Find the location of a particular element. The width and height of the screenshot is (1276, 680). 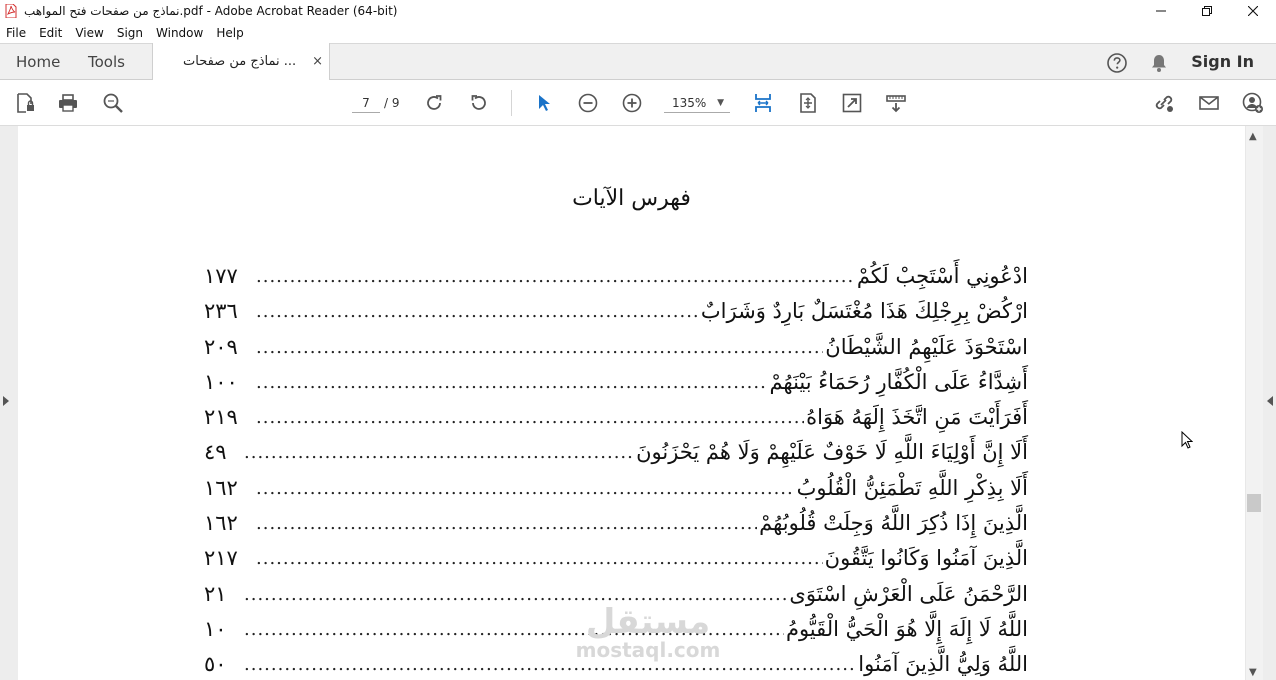

toolbar: 7 / 9 135% ▼ is located at coordinates (638, 103).